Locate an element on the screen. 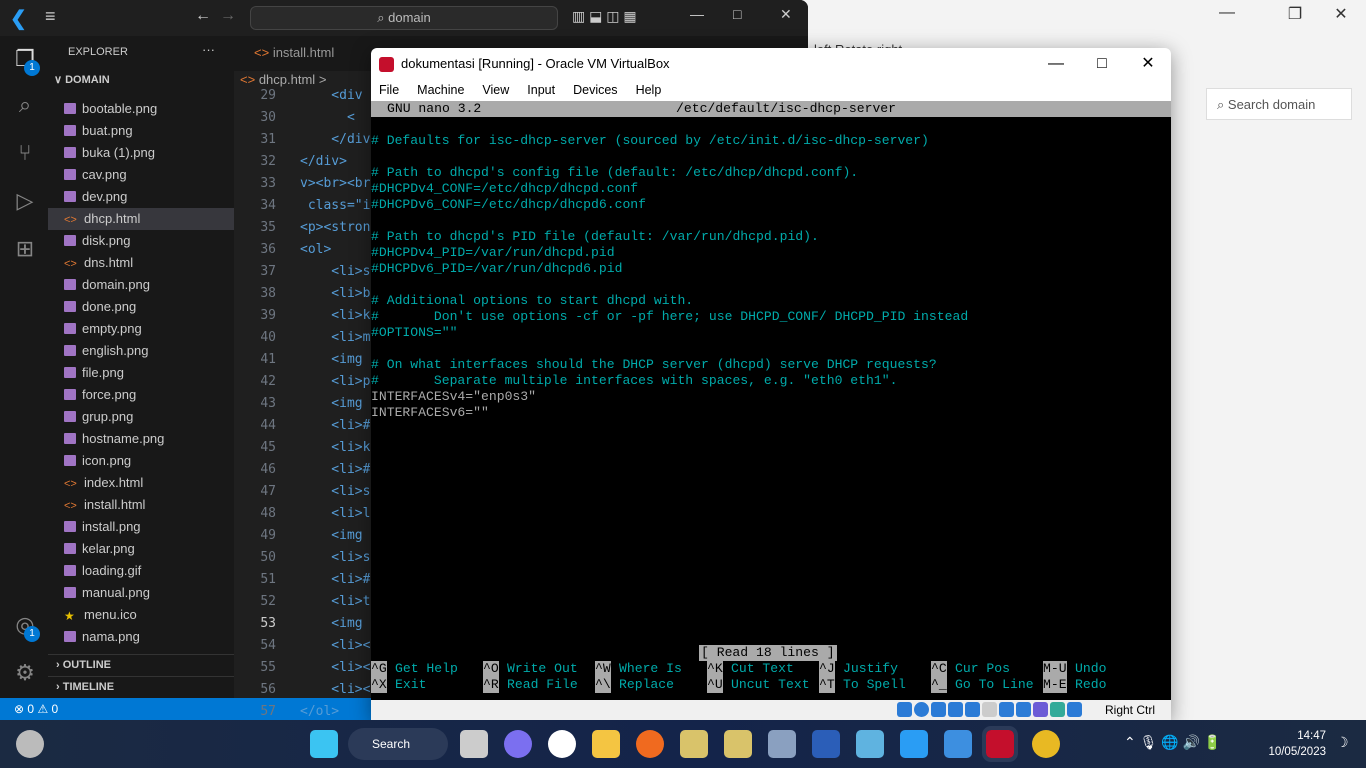 The height and width of the screenshot is (768, 1366). file-item: <> dns.html is located at coordinates (141, 263).